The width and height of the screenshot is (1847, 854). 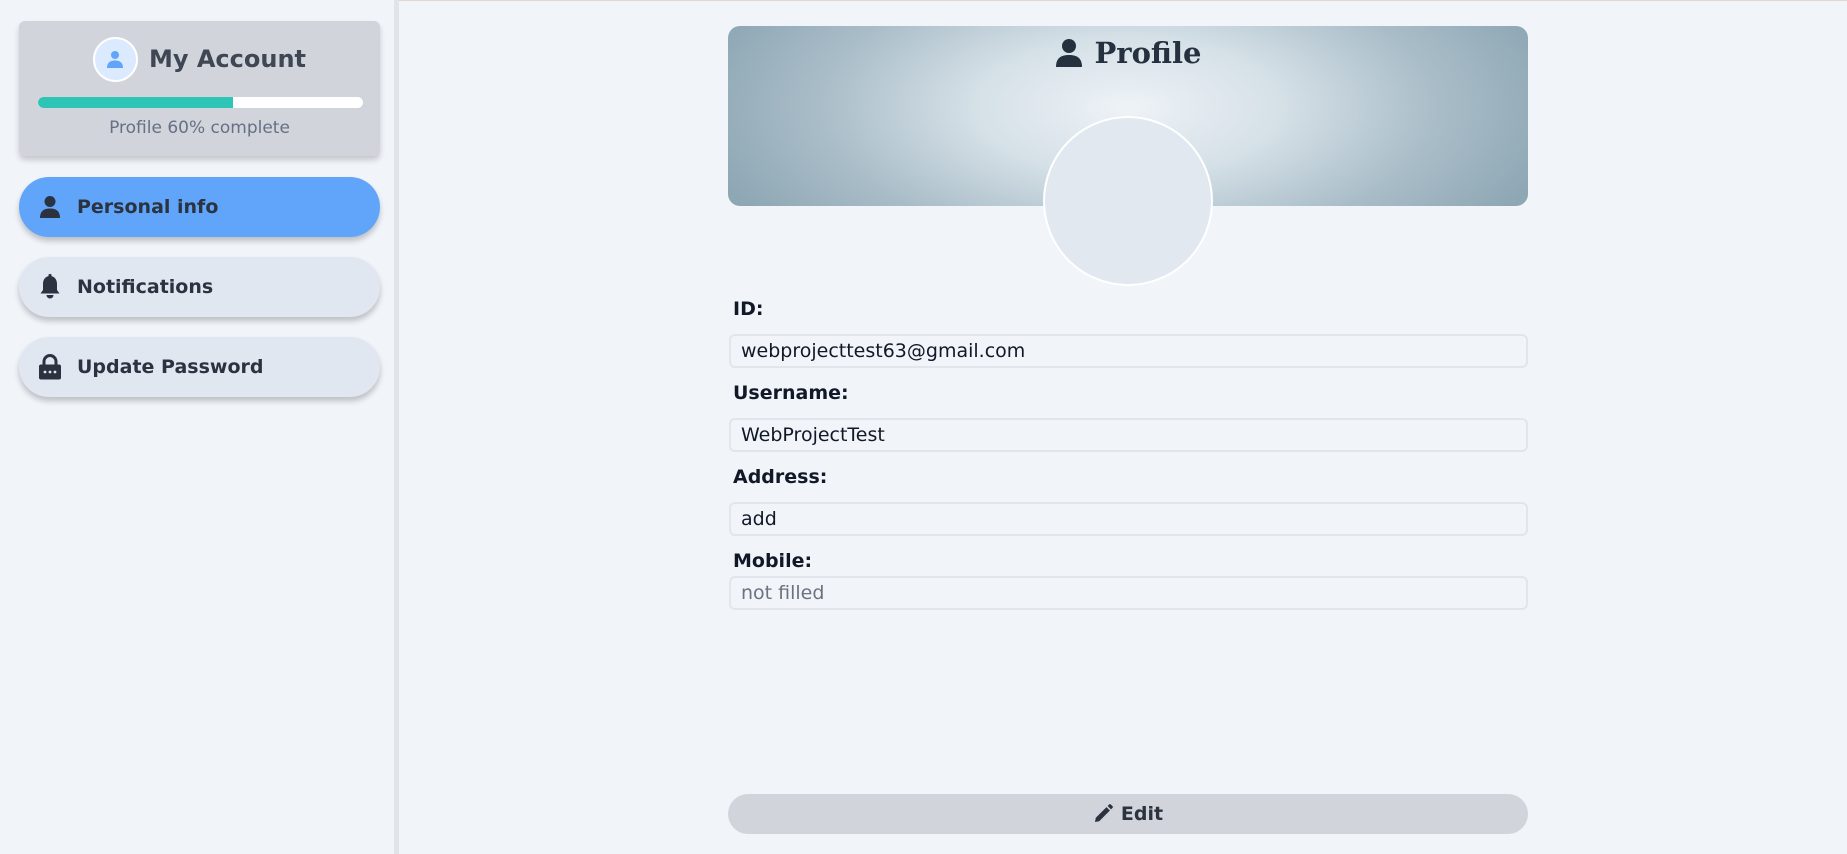 What do you see at coordinates (1142, 814) in the screenshot?
I see `edit-button-label: Edit` at bounding box center [1142, 814].